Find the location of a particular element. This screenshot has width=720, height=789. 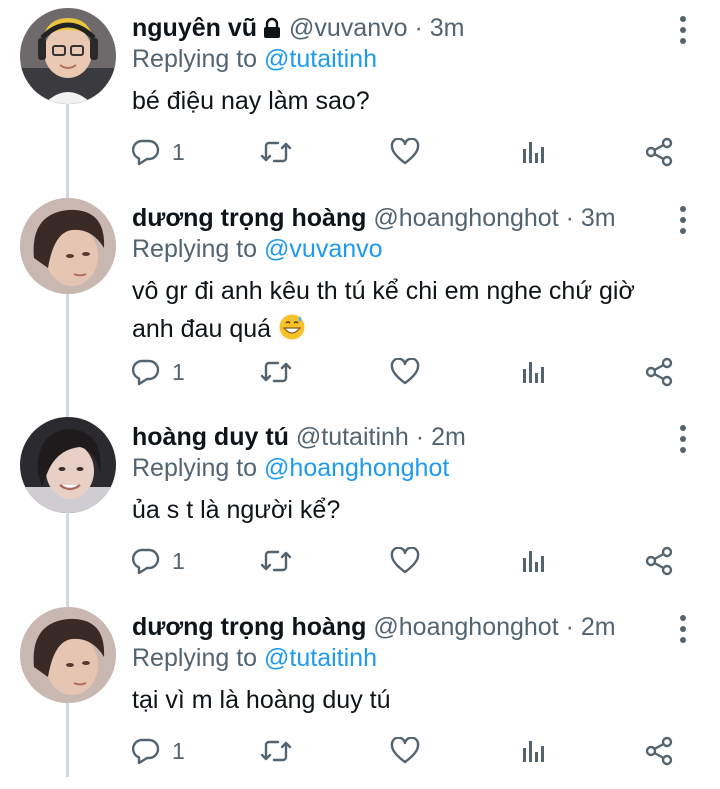

user-handle: @tutaitinh is located at coordinates (352, 437).